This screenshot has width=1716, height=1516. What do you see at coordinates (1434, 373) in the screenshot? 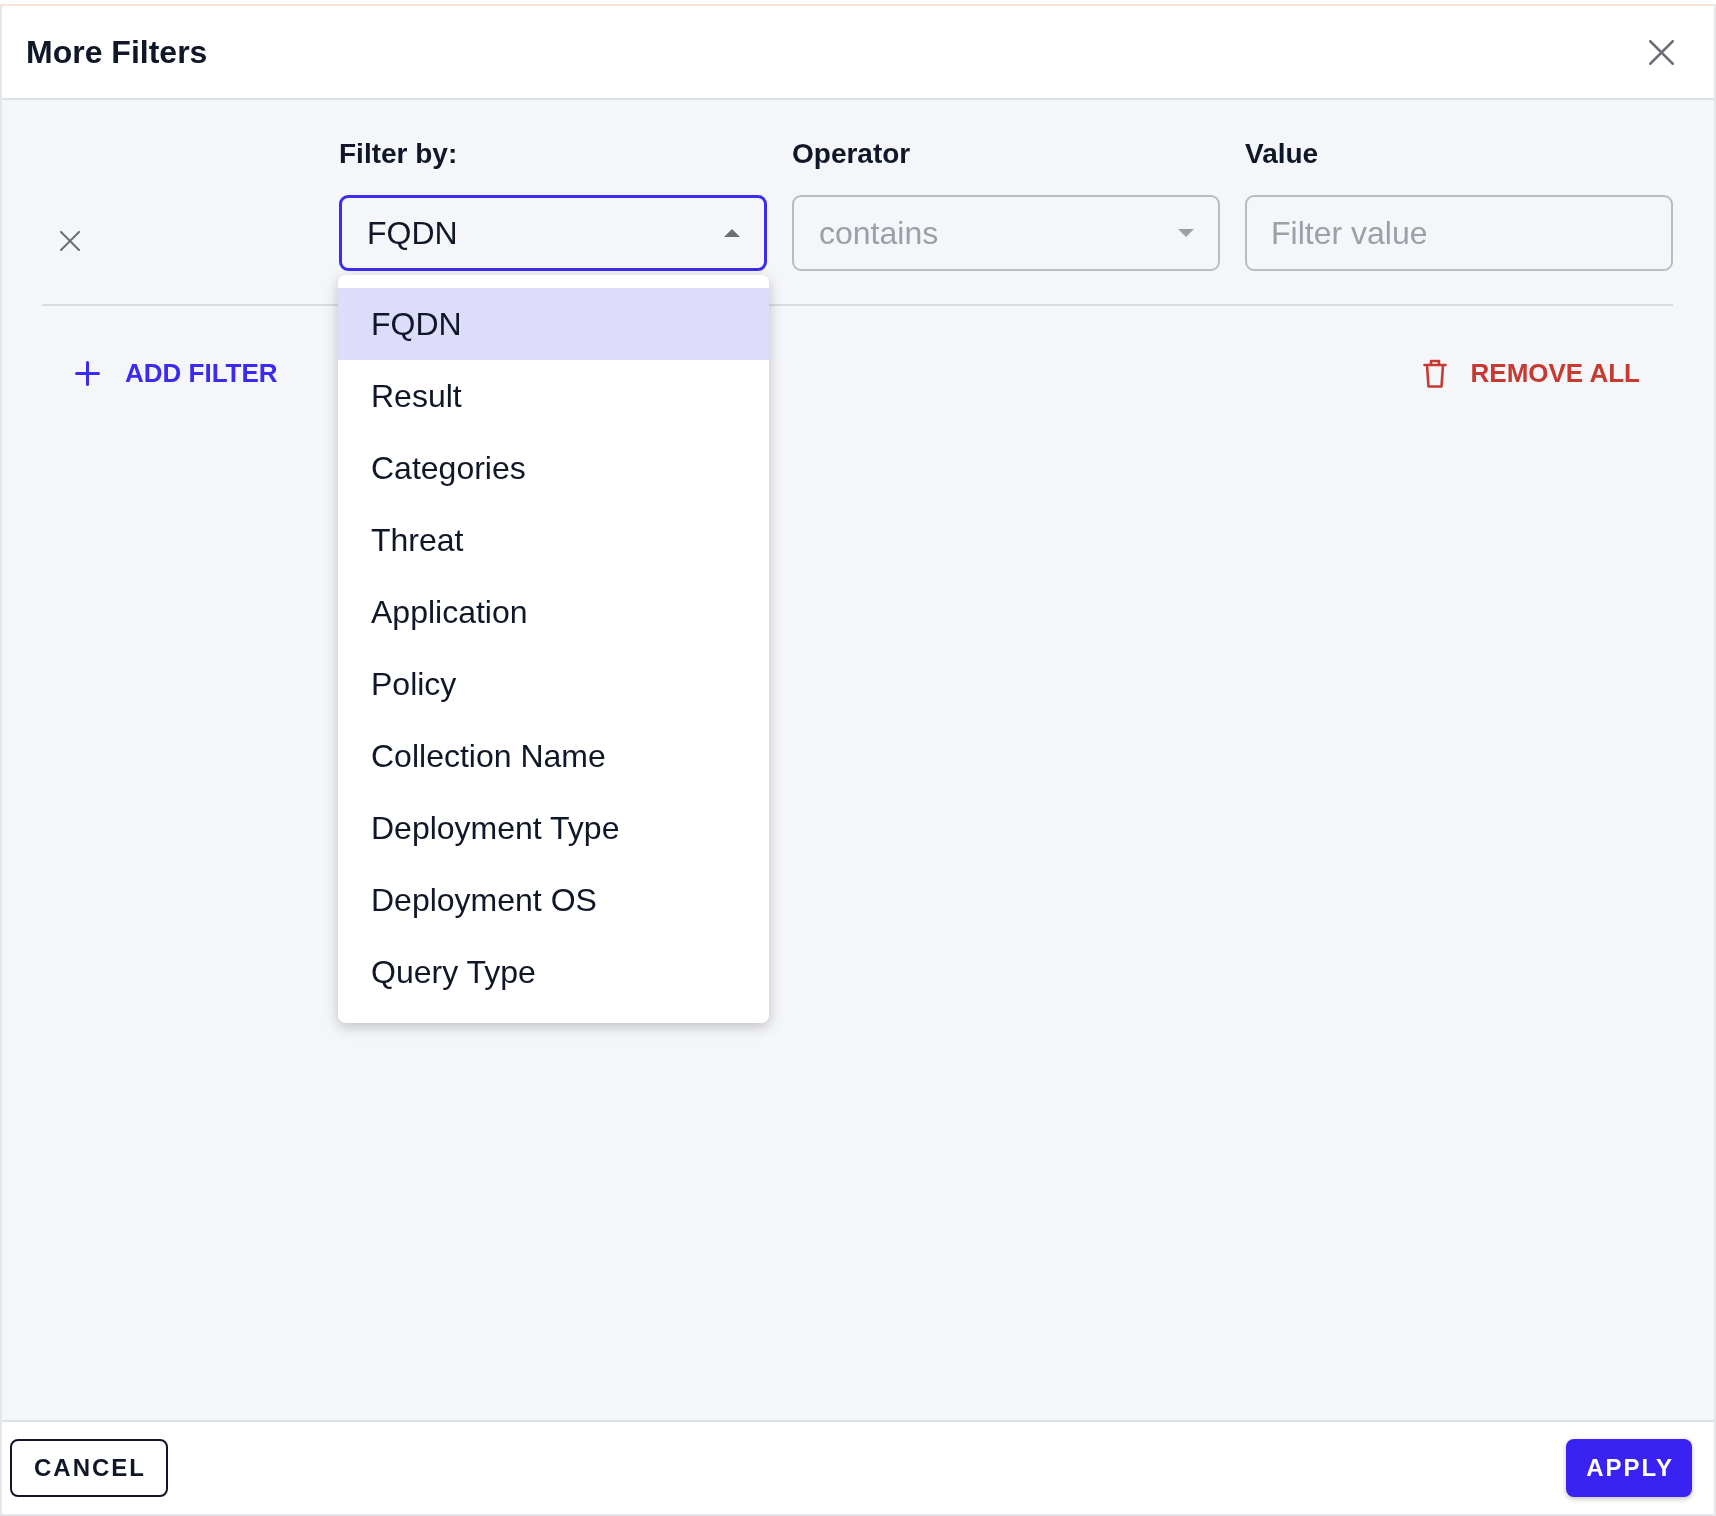
I see `trash-icon` at bounding box center [1434, 373].